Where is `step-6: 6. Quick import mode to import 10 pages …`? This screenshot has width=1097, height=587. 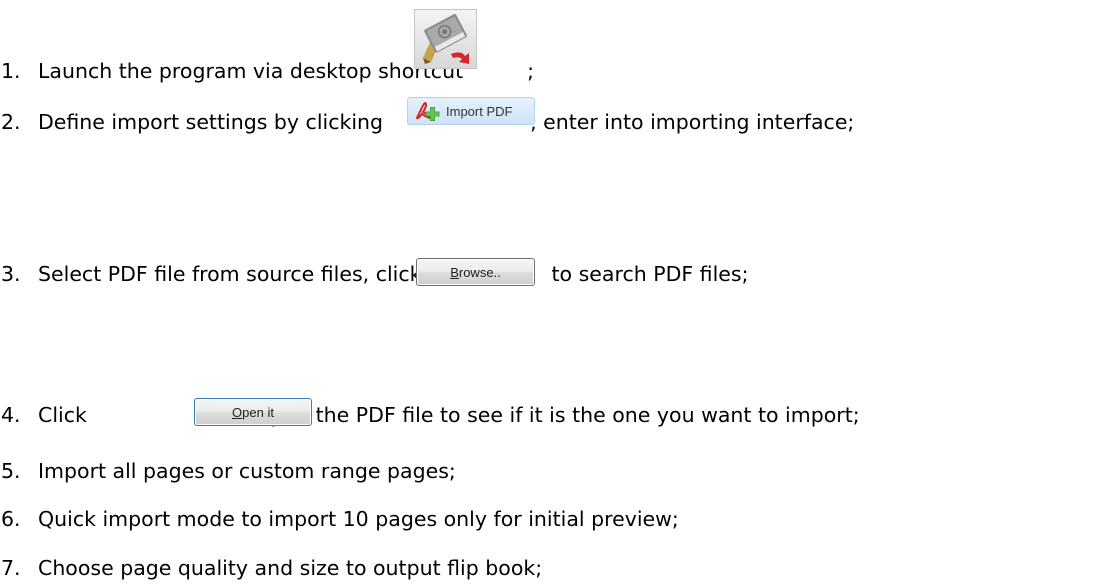 step-6: 6. Quick import mode to import 10 pages … is located at coordinates (339, 519).